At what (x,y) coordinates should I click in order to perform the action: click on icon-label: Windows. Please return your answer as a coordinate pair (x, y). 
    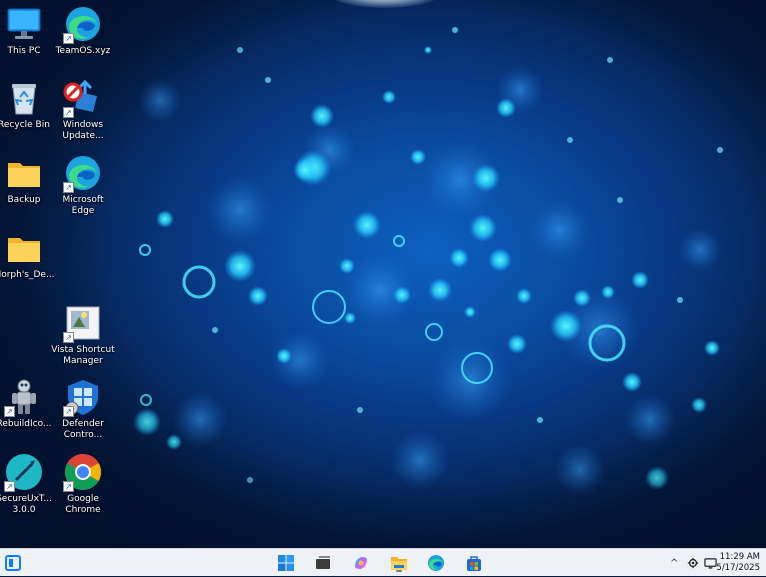
    Looking at the image, I should click on (83, 125).